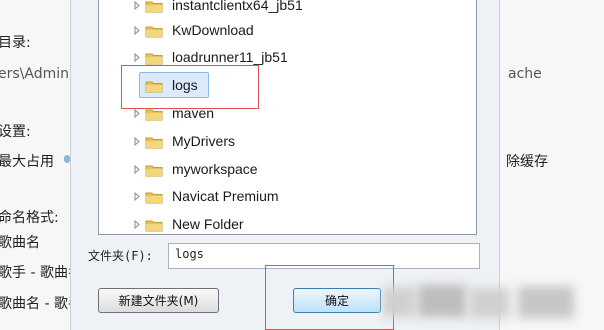 This screenshot has height=330, width=604. I want to click on bg-directory-label: 目录:, so click(15, 43).